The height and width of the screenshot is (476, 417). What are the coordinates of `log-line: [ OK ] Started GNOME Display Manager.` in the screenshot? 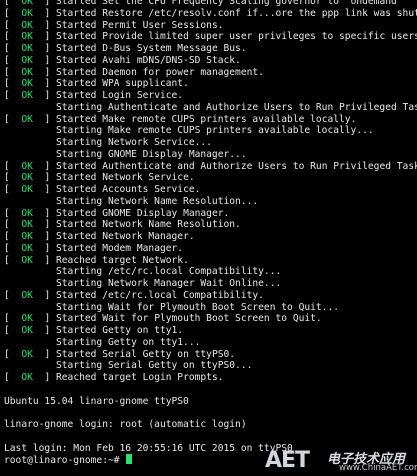 It's located at (117, 213).